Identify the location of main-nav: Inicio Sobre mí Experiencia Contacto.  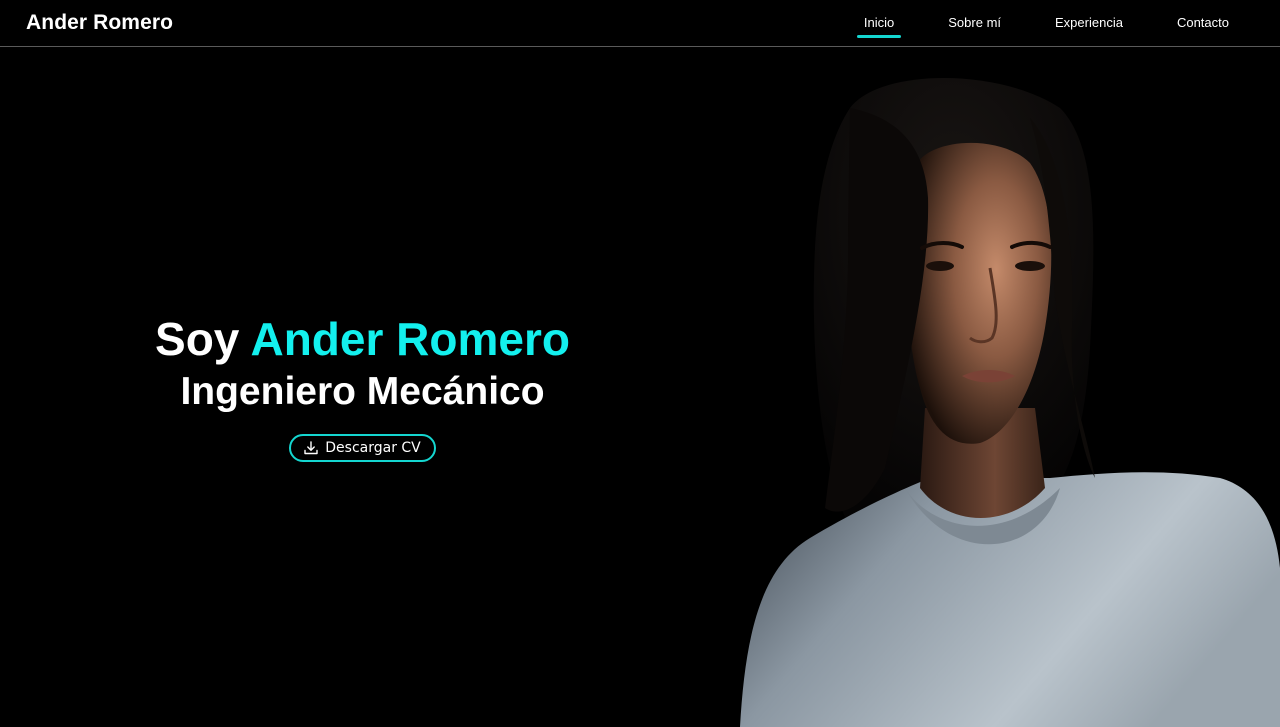
(1042, 26).